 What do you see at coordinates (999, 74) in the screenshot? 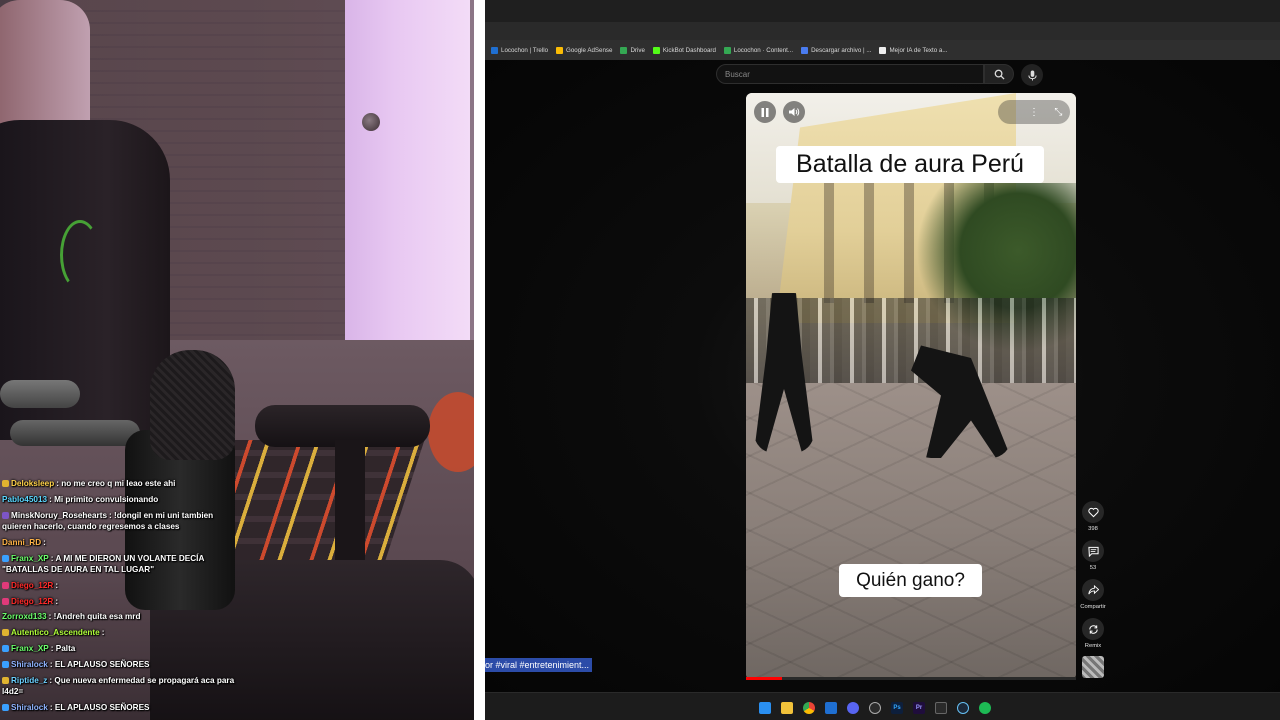
I see `search-button` at bounding box center [999, 74].